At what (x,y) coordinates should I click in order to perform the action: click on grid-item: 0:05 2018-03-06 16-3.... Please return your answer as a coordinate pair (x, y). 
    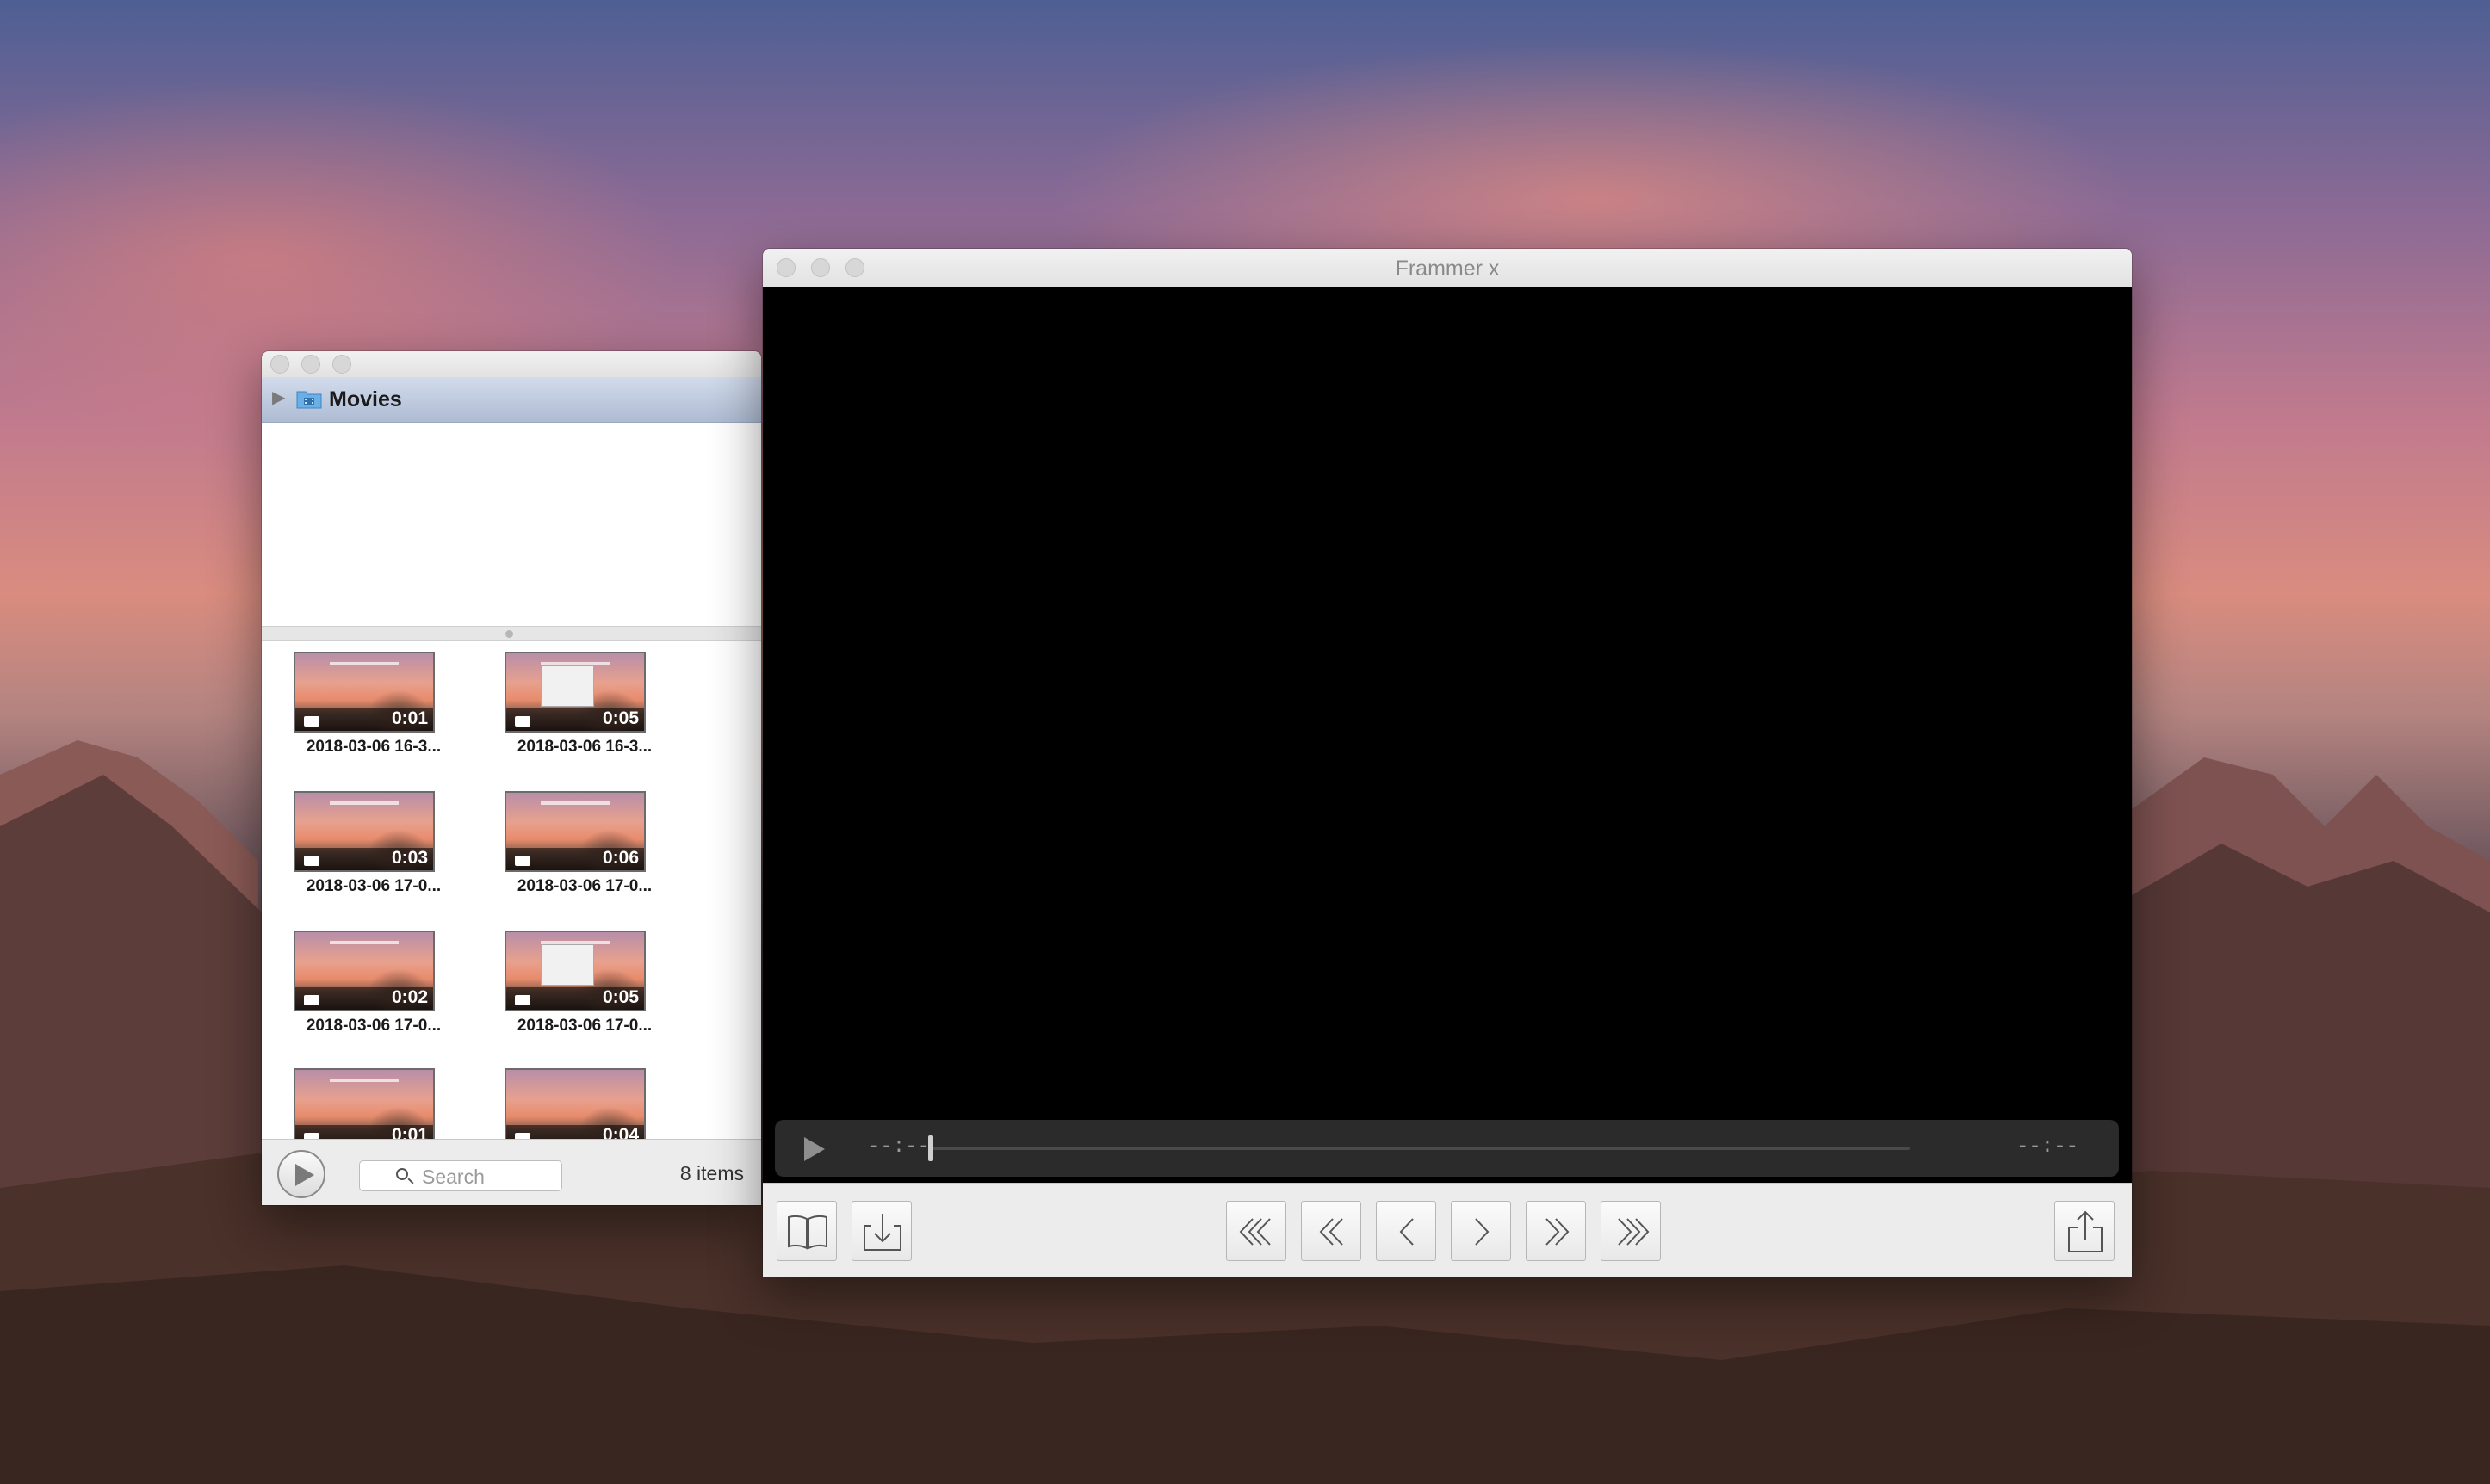
    Looking at the image, I should click on (563, 720).